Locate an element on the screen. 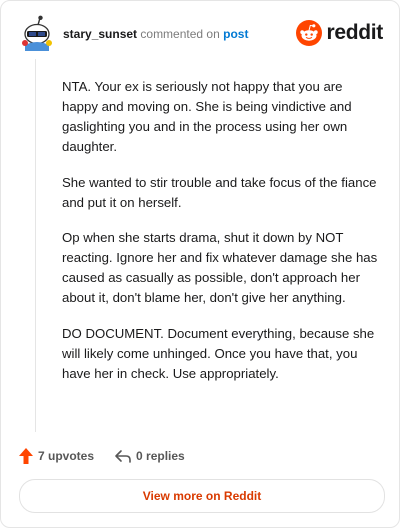 The image size is (400, 528). post-link: post is located at coordinates (235, 34).